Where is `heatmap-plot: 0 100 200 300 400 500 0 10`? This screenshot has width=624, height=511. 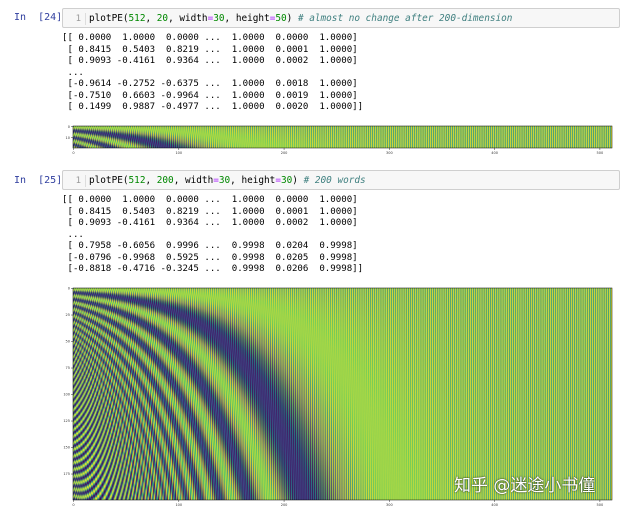
heatmap-plot: 0 100 200 300 400 500 0 10 is located at coordinates (338, 140).